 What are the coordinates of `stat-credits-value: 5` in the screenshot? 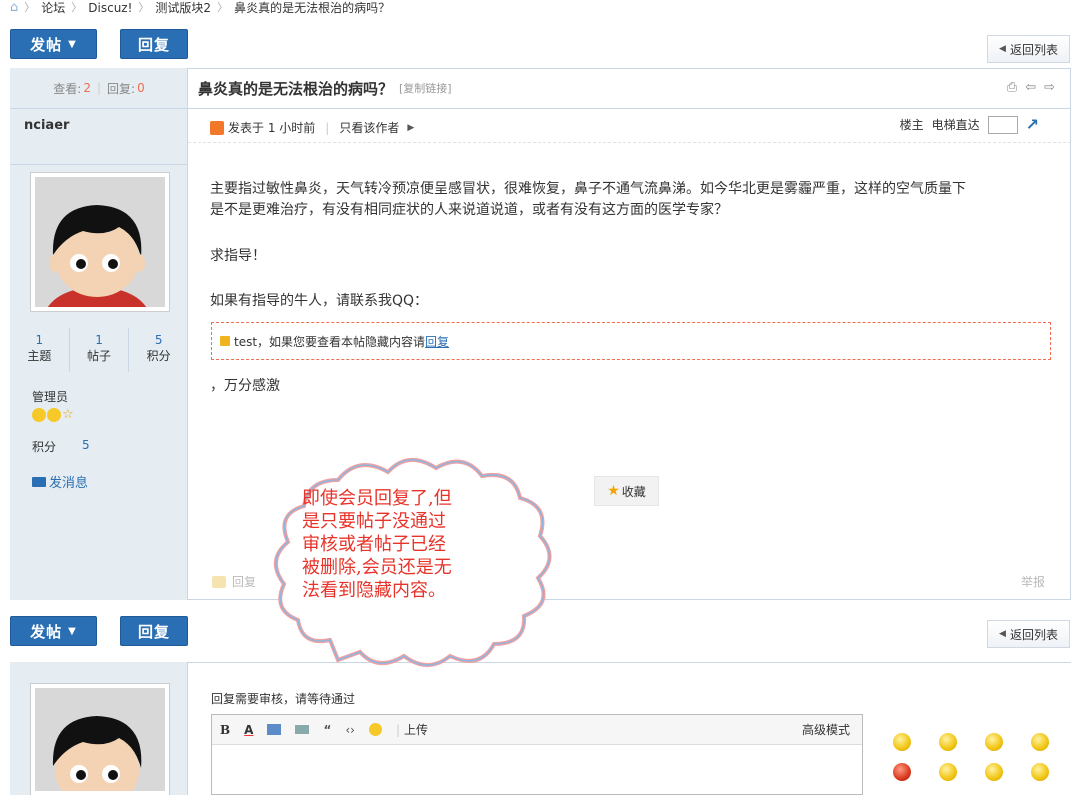 It's located at (158, 340).